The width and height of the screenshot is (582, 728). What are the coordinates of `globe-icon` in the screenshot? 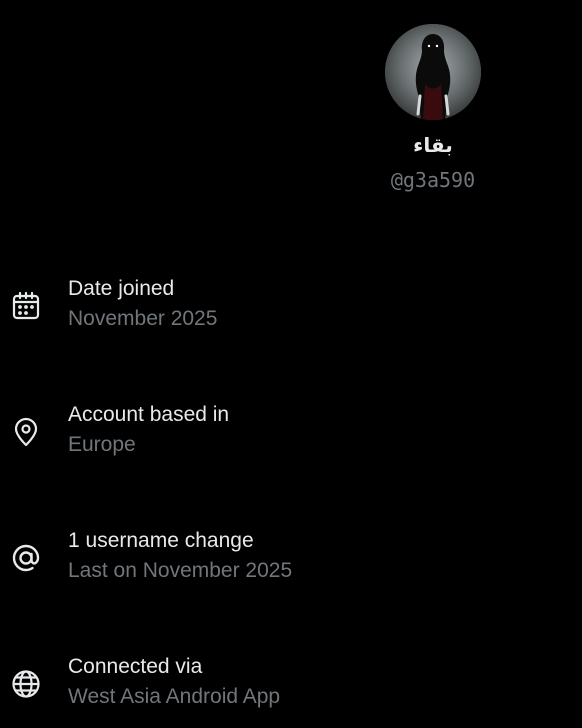 It's located at (26, 684).